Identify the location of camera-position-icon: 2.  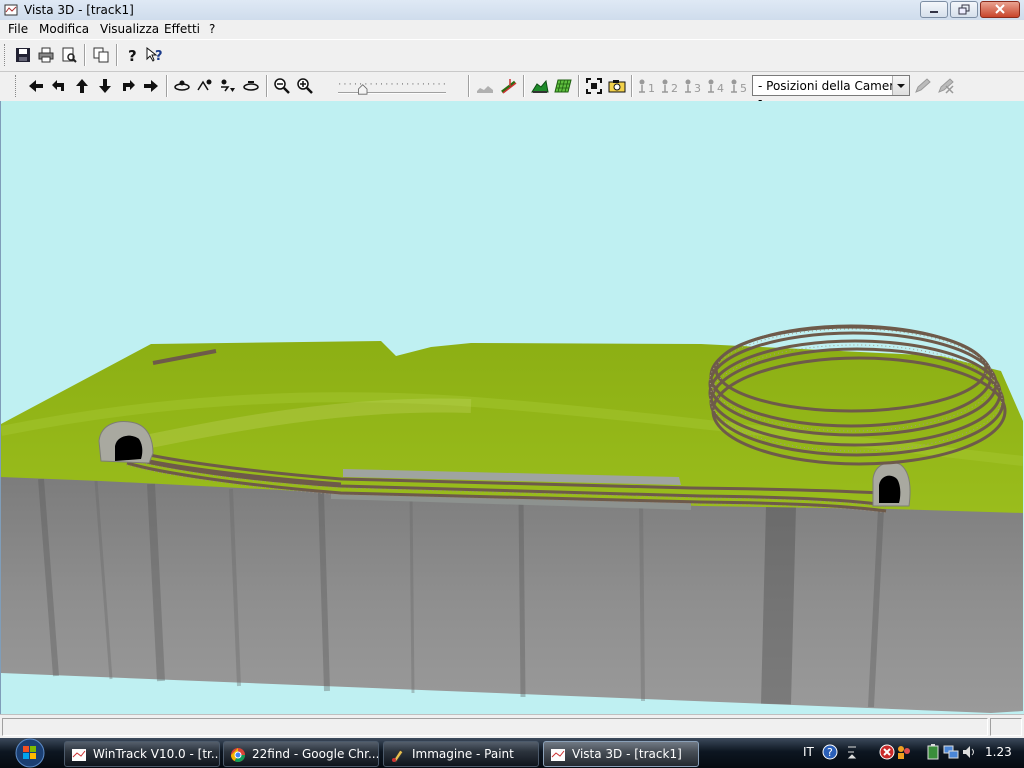
(670, 86).